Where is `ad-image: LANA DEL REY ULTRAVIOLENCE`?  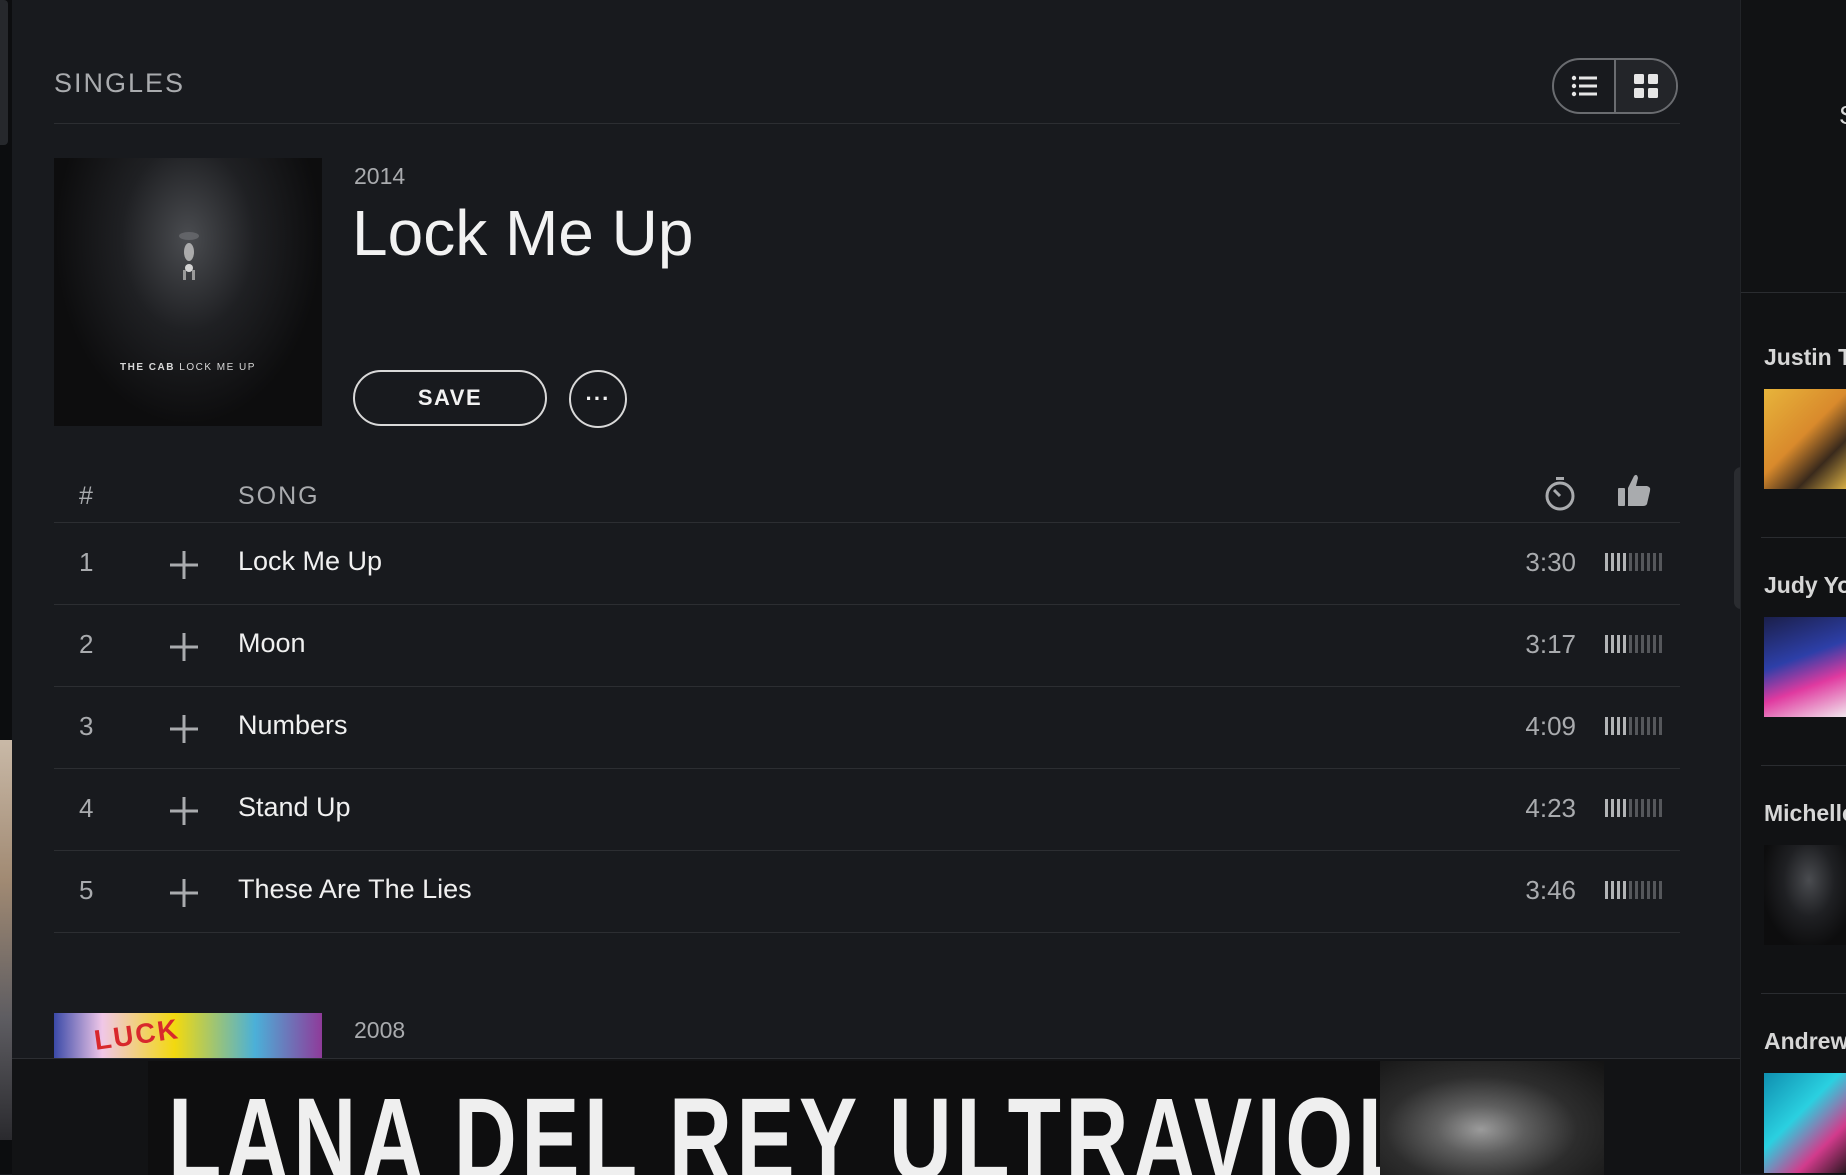 ad-image: LANA DEL REY ULTRAVIOLENCE is located at coordinates (876, 1118).